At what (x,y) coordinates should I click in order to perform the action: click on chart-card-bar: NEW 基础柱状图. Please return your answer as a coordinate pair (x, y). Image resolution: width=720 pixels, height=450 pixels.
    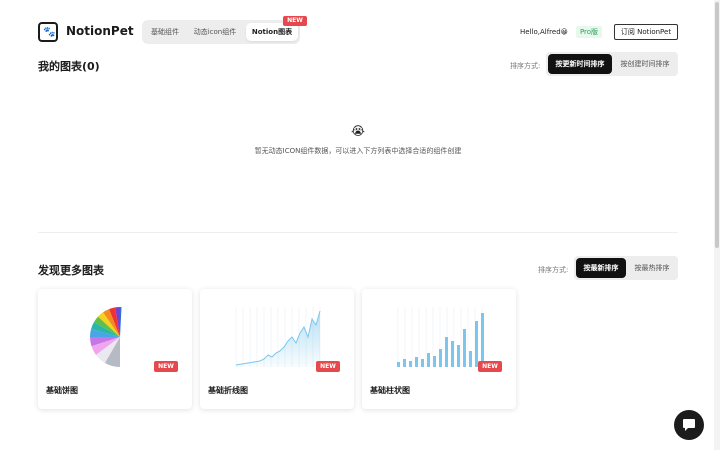
    Looking at the image, I should click on (439, 349).